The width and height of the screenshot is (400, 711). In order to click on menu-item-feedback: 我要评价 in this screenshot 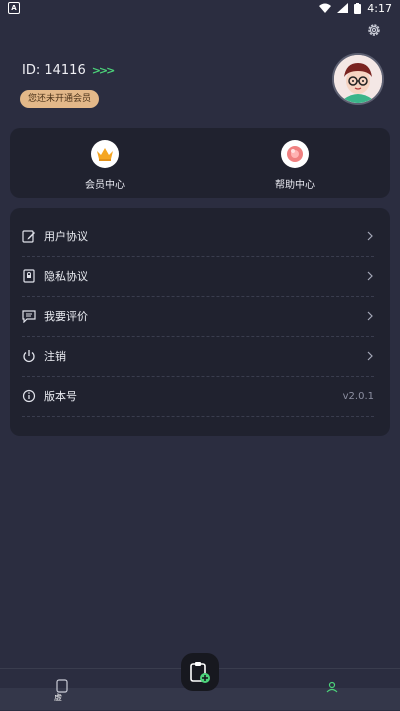, I will do `click(198, 316)`.